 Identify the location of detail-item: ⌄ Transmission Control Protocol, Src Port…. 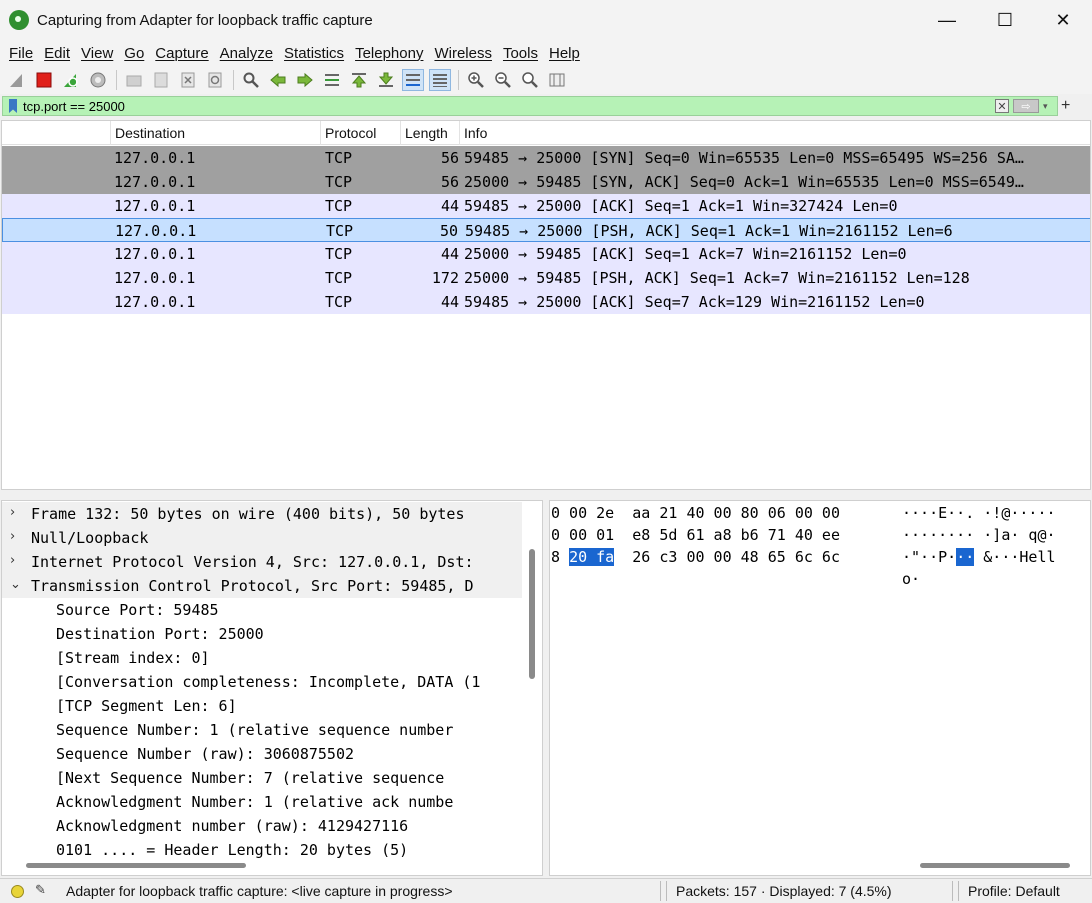
(262, 586).